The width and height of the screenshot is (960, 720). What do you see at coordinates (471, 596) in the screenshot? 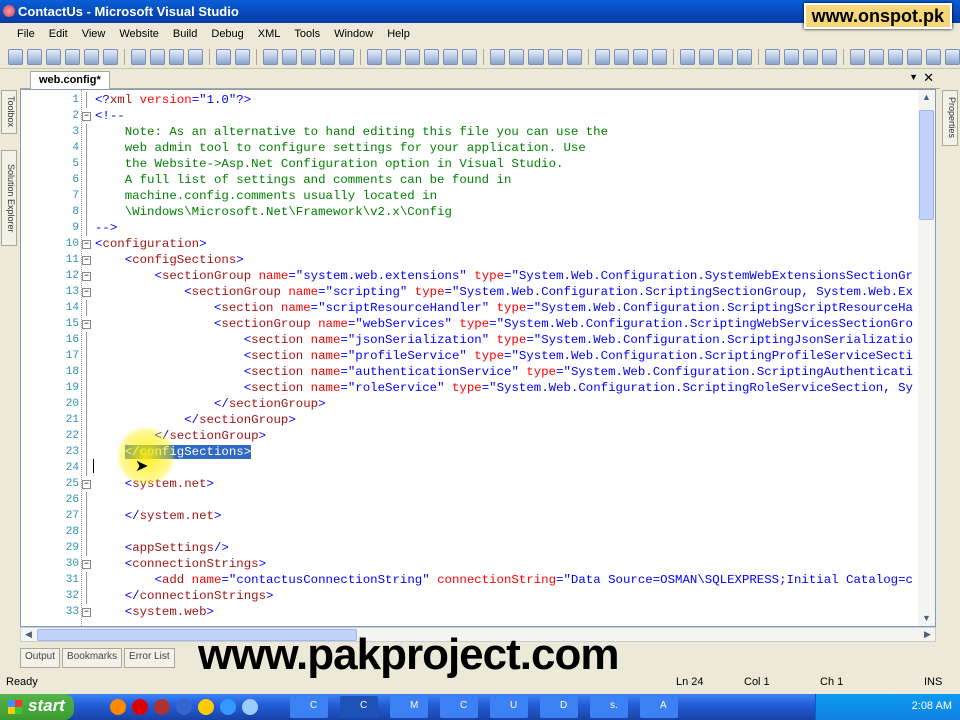
I see `code-line: 32 </connectionStrings>` at bounding box center [471, 596].